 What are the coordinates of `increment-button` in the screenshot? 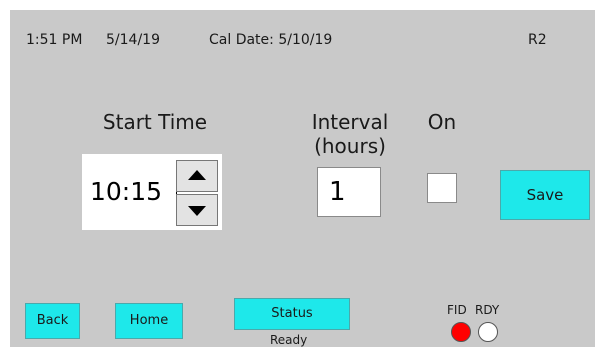 It's located at (197, 176).